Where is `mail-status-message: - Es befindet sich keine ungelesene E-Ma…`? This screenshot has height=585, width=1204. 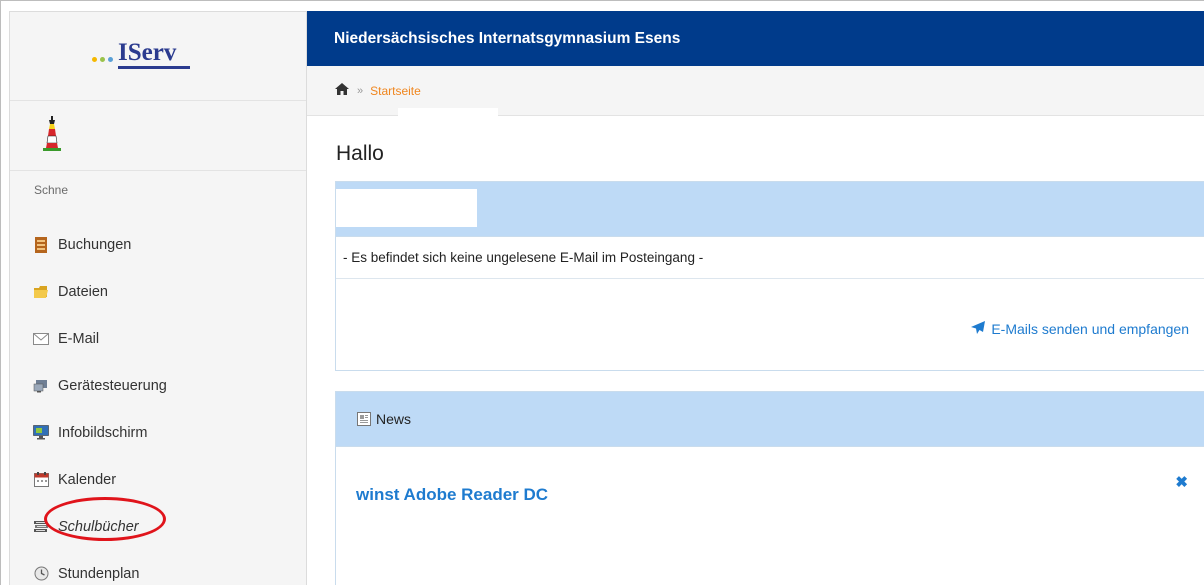 mail-status-message: - Es befindet sich keine ungelesene E-Ma… is located at coordinates (770, 258).